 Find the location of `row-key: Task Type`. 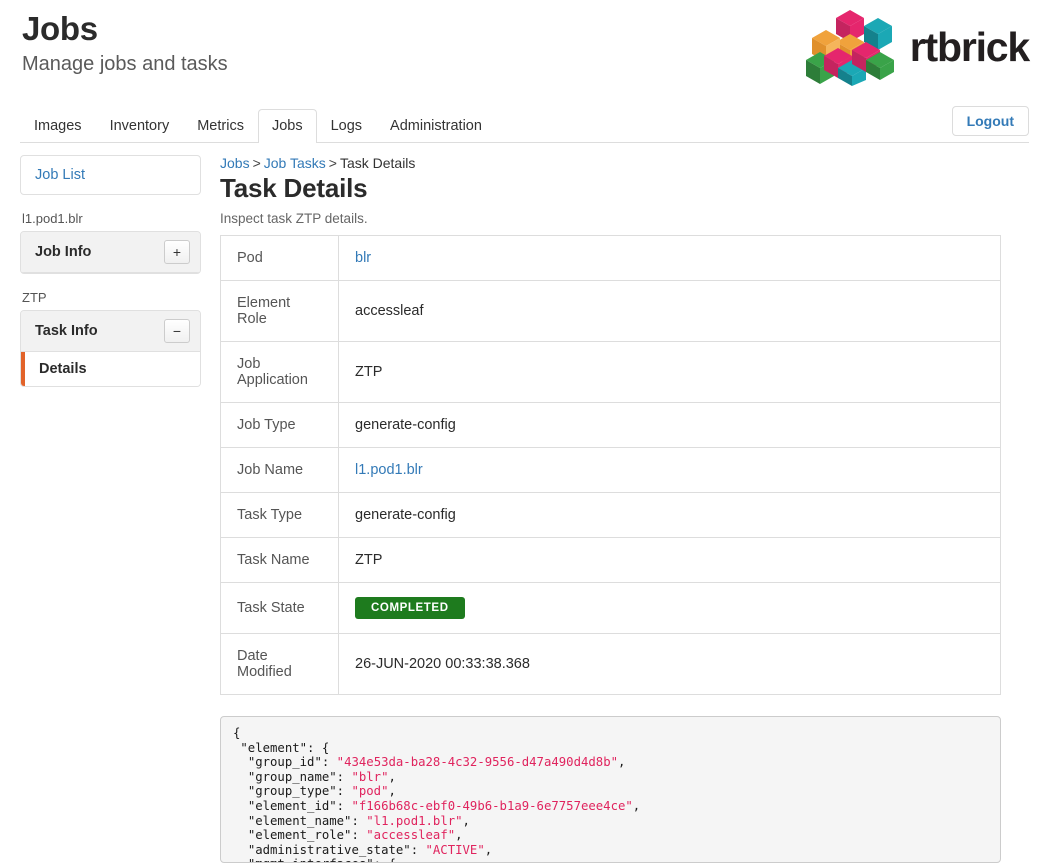

row-key: Task Type is located at coordinates (279, 515).